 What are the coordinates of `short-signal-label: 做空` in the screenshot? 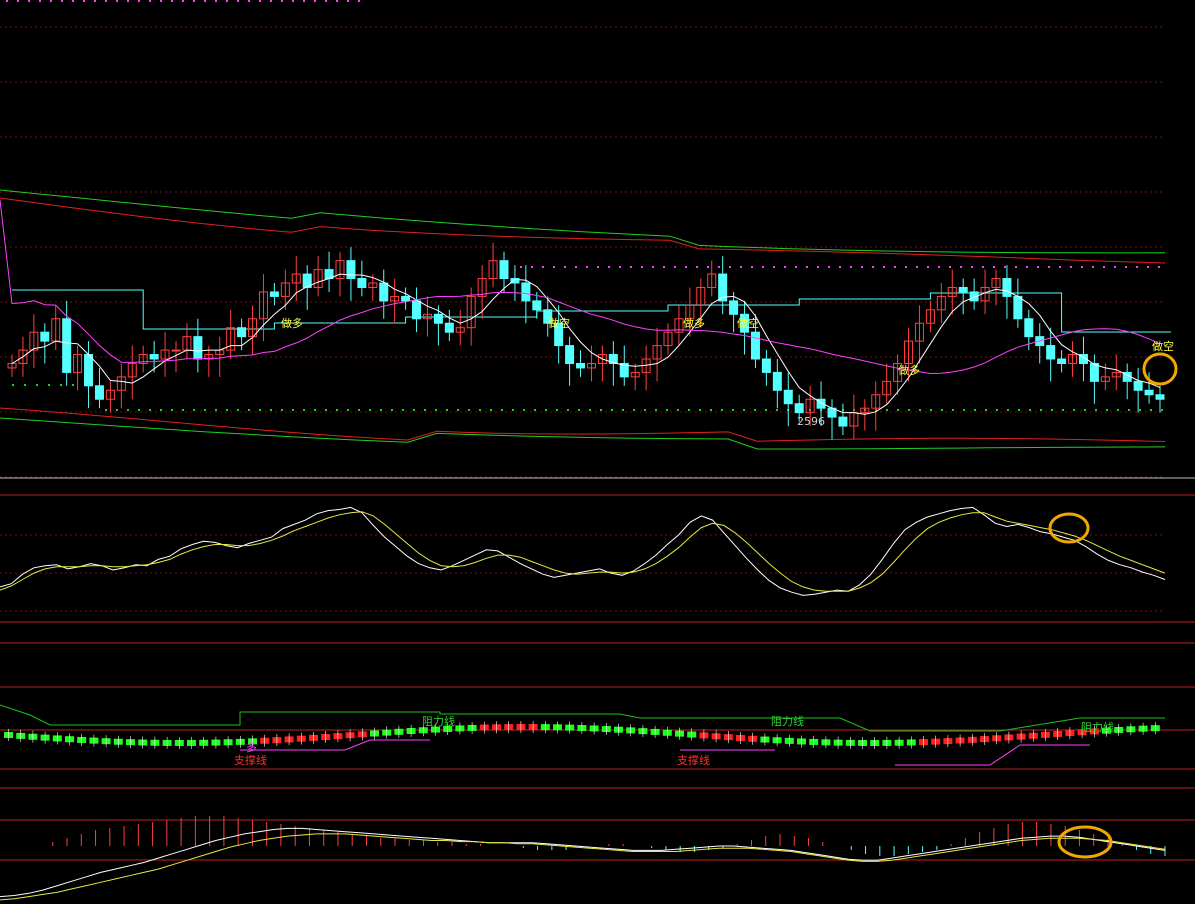 It's located at (559, 323).